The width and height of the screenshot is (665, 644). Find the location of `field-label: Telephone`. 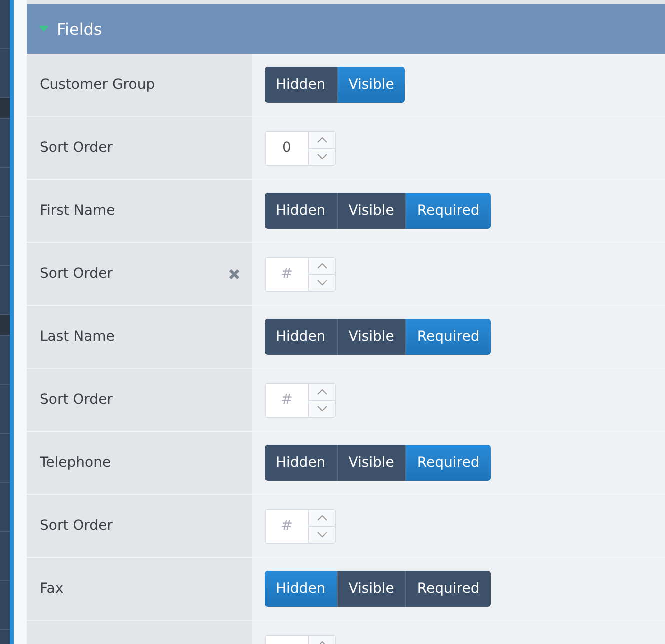

field-label: Telephone is located at coordinates (76, 463).